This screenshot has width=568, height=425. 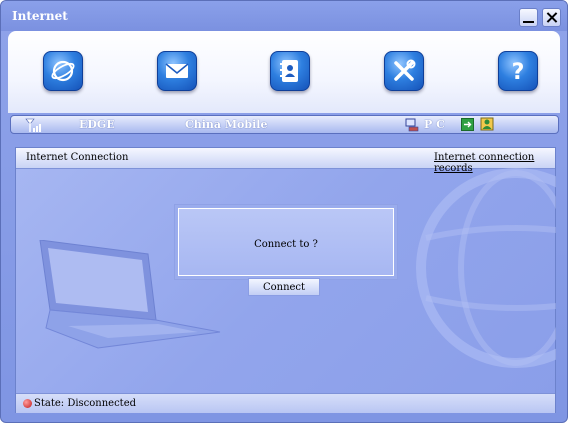 What do you see at coordinates (434, 124) in the screenshot?
I see `connection-mode: P C` at bounding box center [434, 124].